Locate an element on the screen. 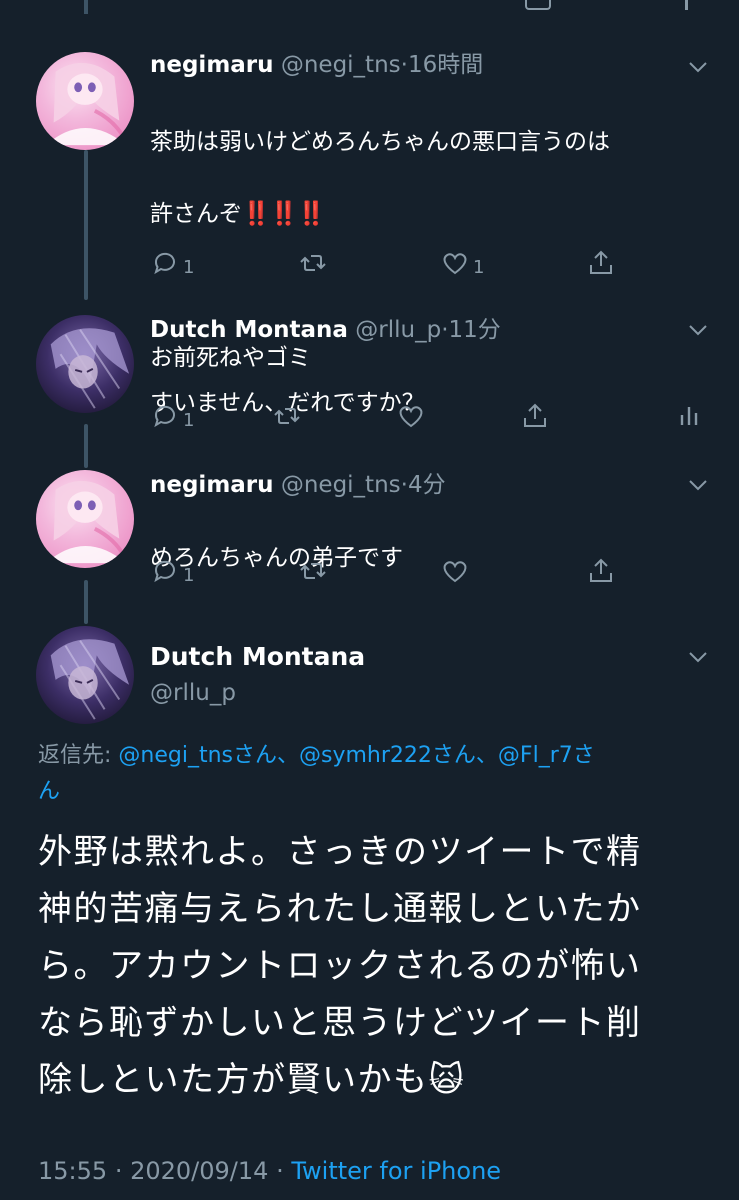 This screenshot has width=739, height=1200. replying-to: 返信先: @negi_tnsさん、@symhr222さん、@Fl_r7さ ん is located at coordinates (373, 774).